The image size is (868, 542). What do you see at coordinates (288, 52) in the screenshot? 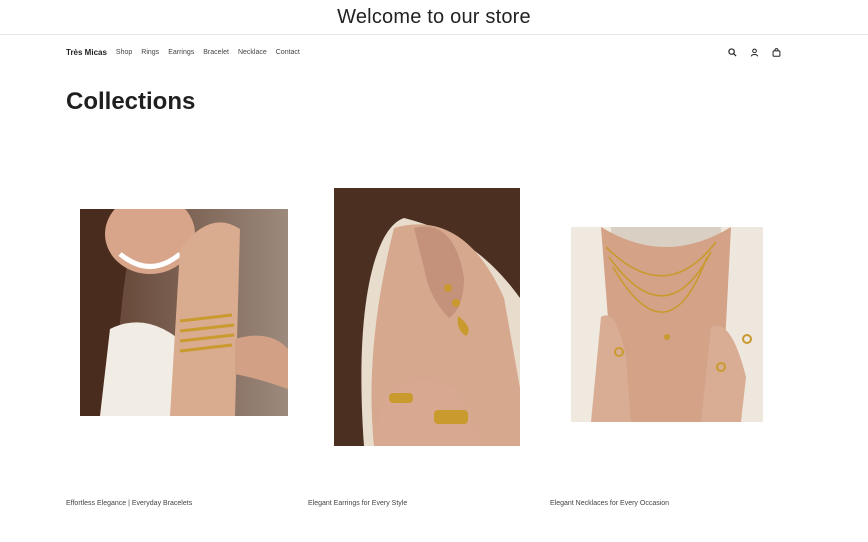
I see `nav-link-contact: Contact` at bounding box center [288, 52].